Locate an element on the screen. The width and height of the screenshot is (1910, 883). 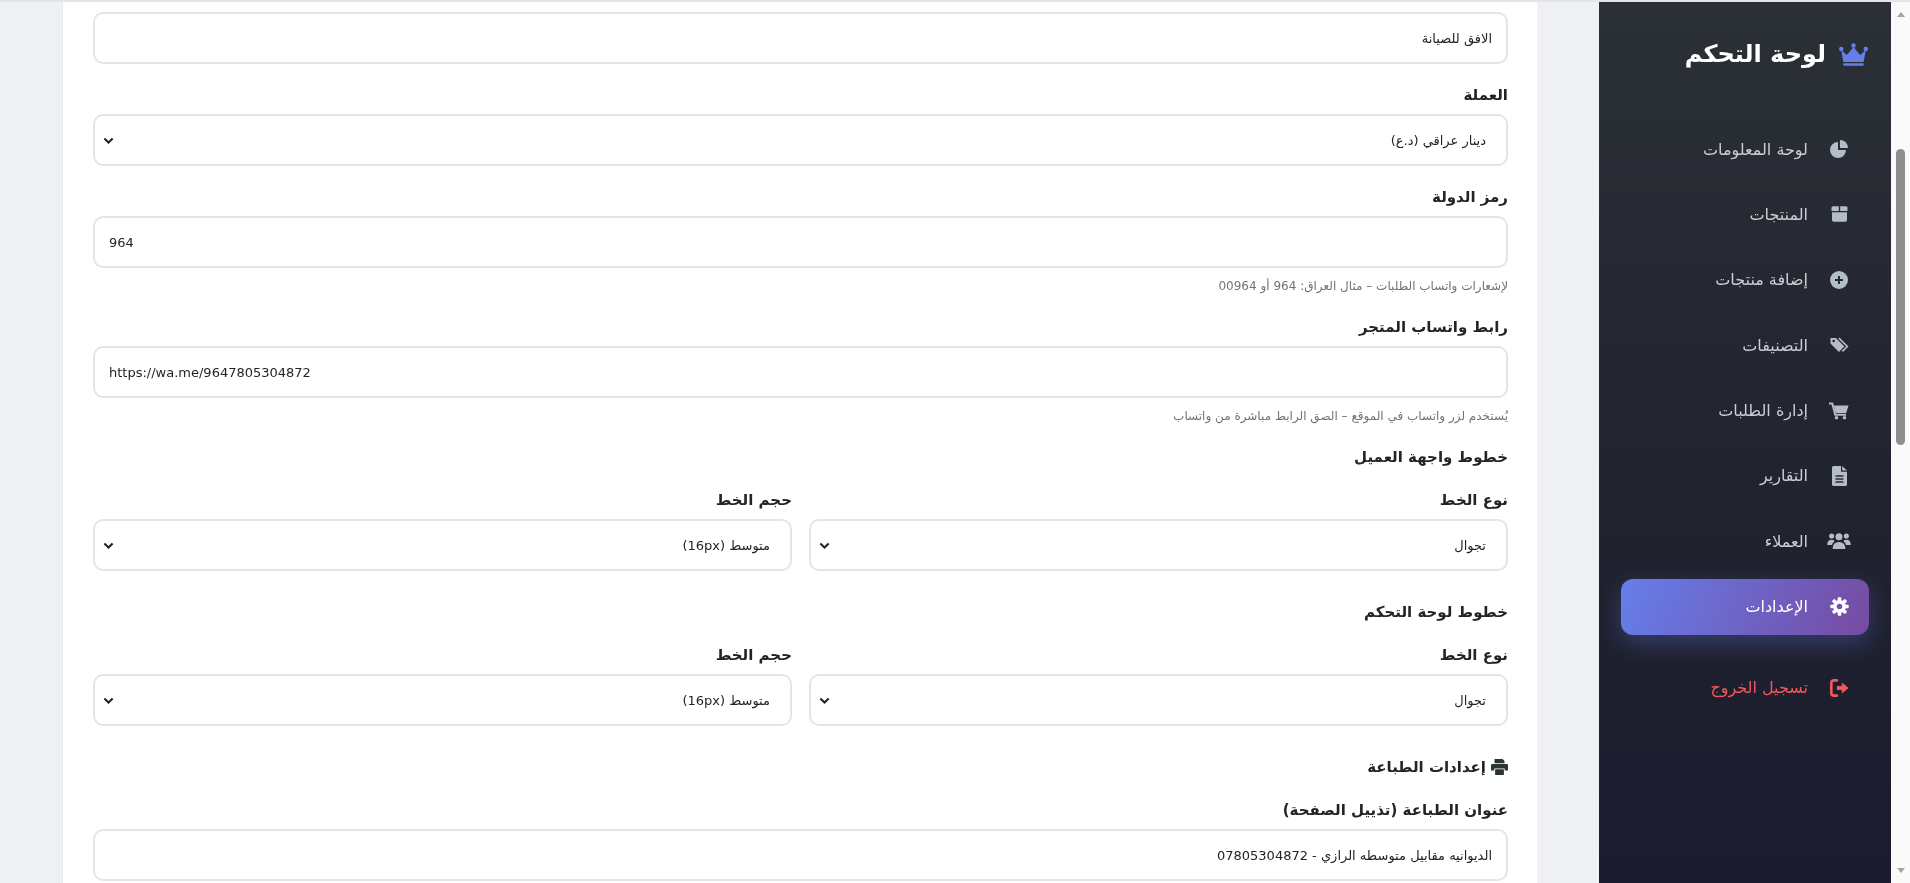
text-field: https://wa.me/9647805304872 is located at coordinates (800, 372).